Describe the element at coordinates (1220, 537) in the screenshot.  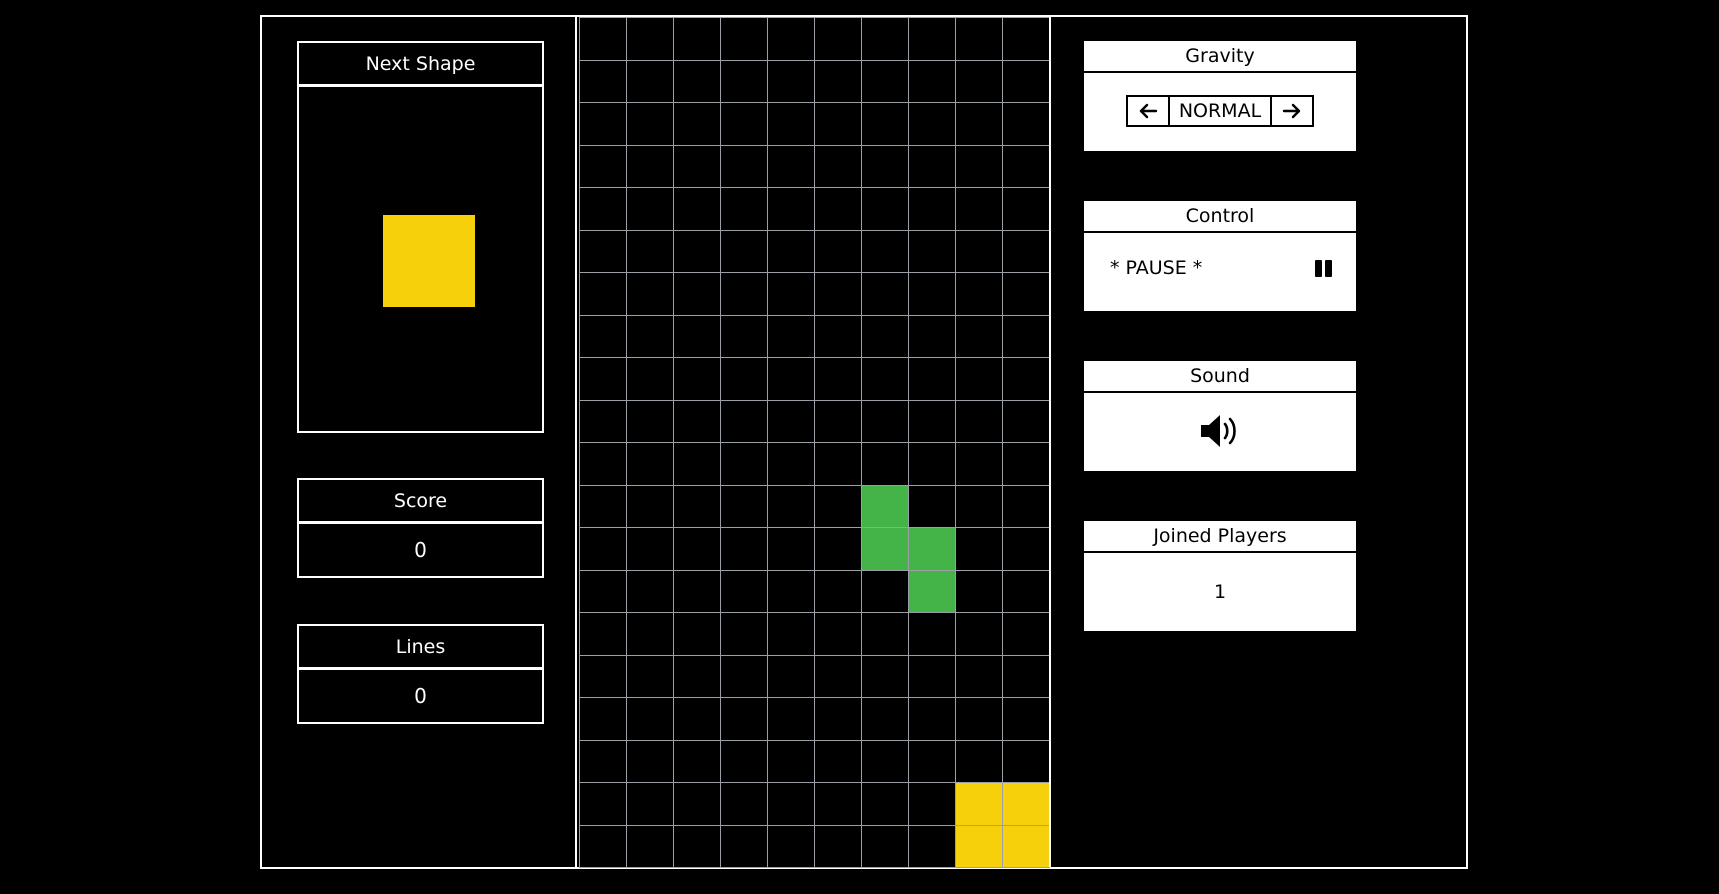
I see `joined-players-title: Joined Players` at that location.